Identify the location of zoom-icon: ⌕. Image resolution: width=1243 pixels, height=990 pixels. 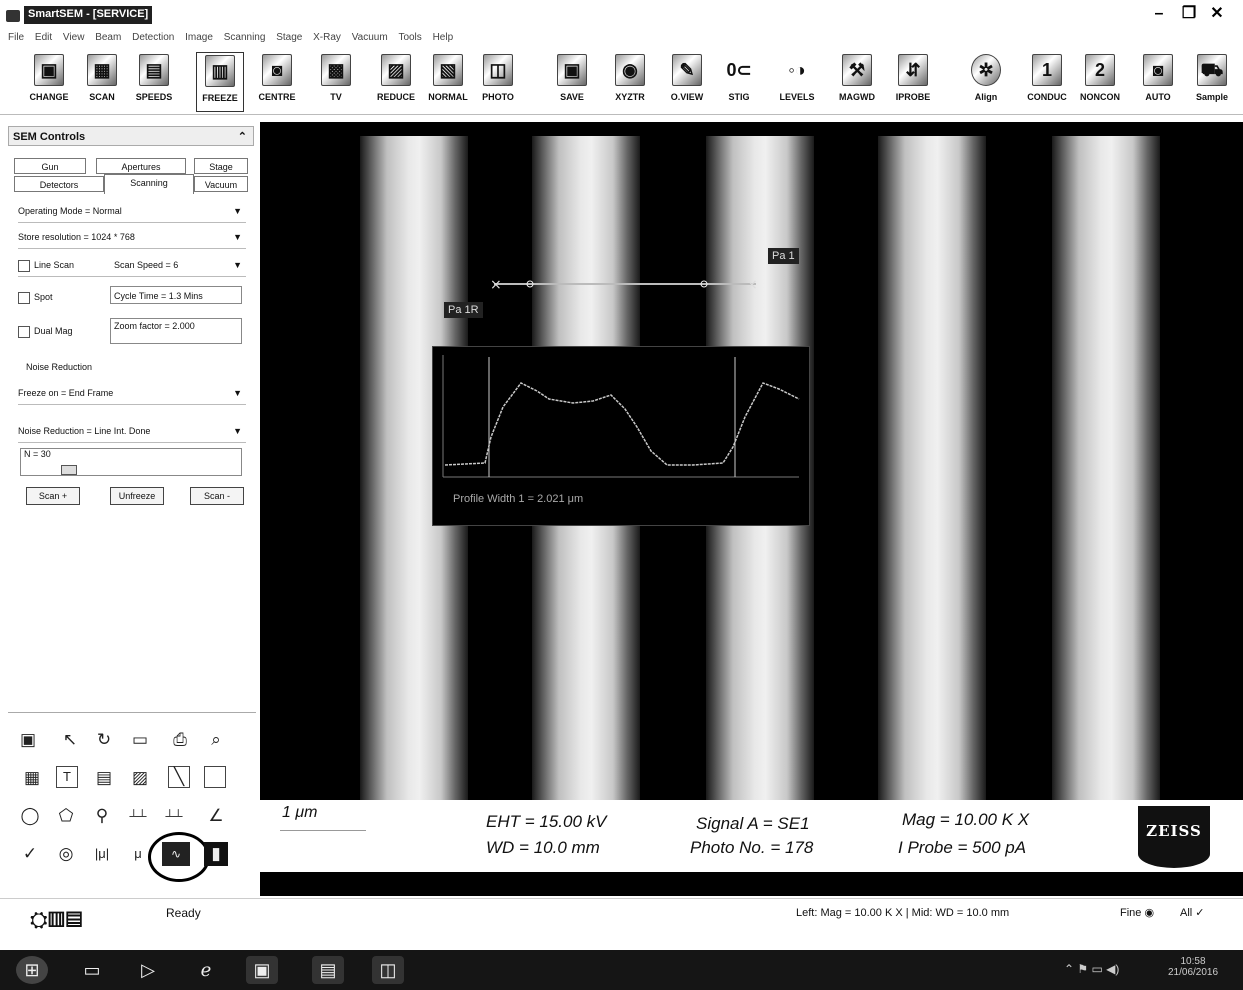
(216, 740).